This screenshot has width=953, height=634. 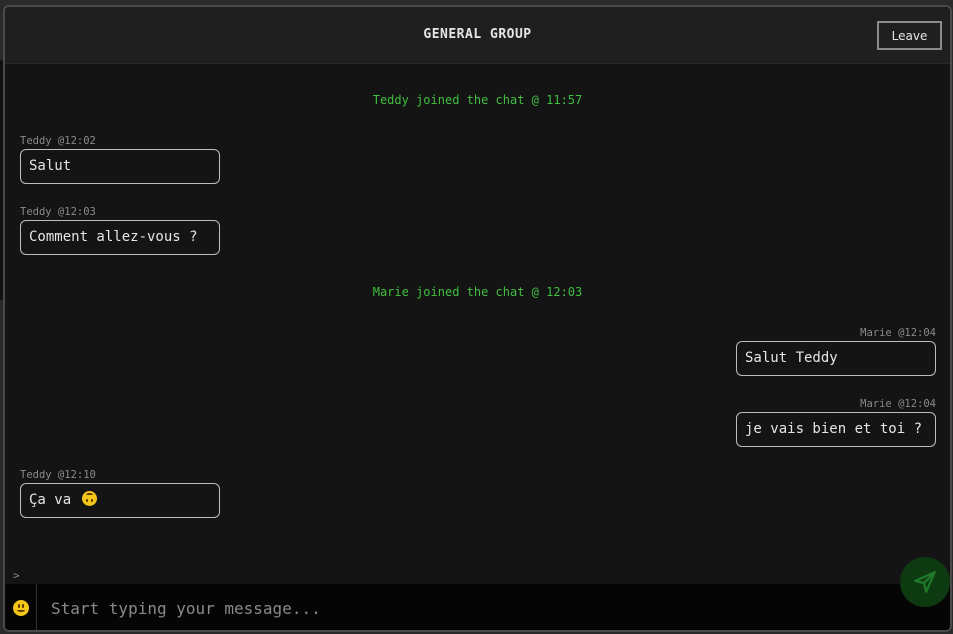 I want to click on message-bubble: Salut, so click(x=120, y=166).